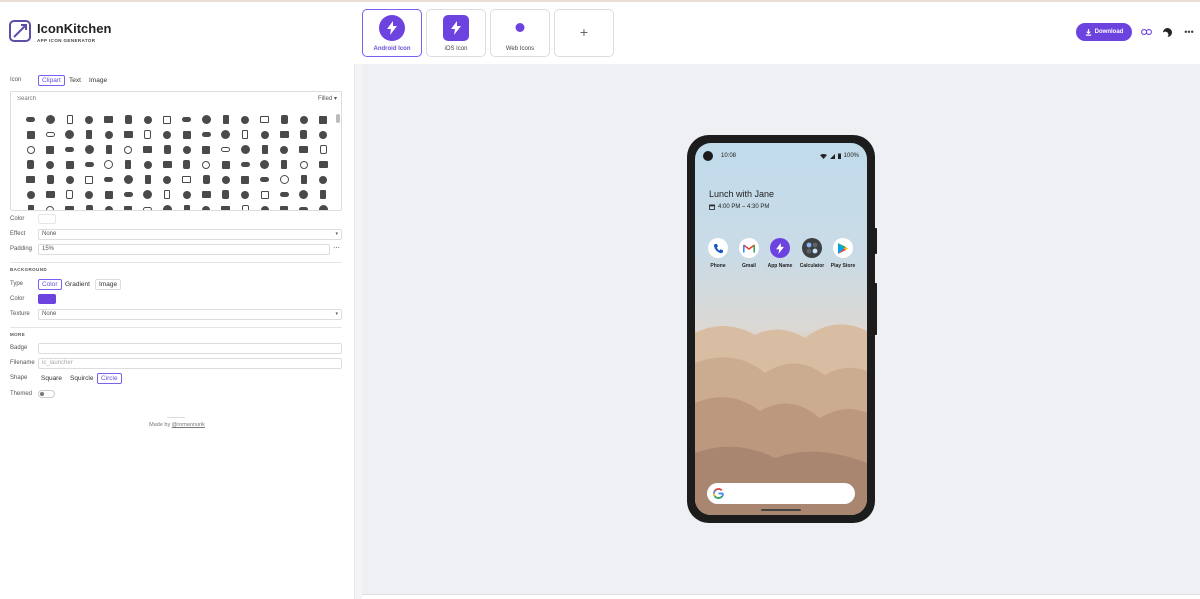 The width and height of the screenshot is (1200, 599). I want to click on effect-select: None ▾, so click(190, 234).